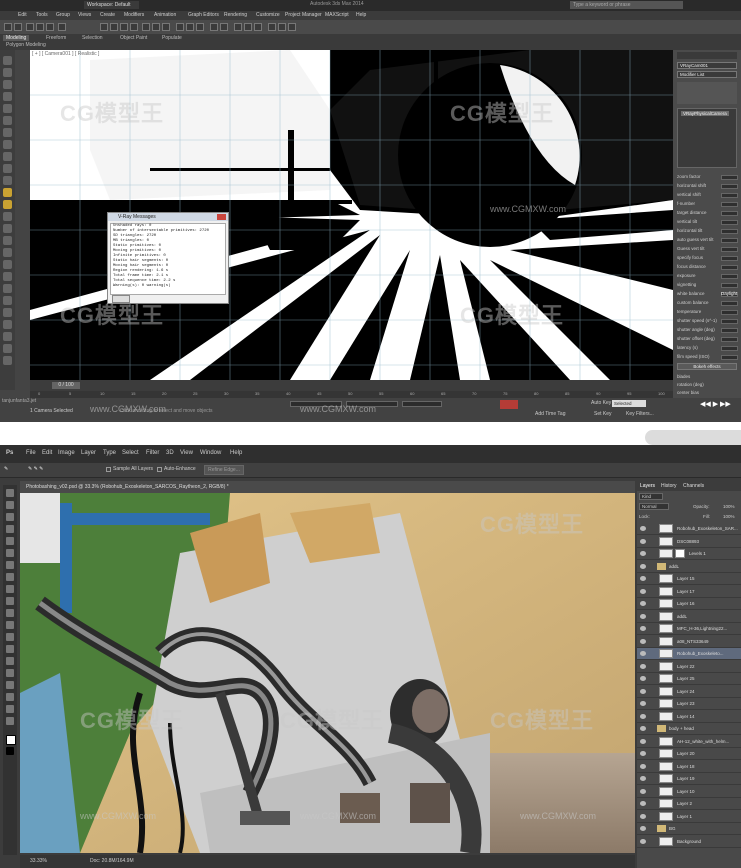 The width and height of the screenshot is (741, 868). I want to click on ribbon-polygon-modeling: Polygon Modeling, so click(26, 45).